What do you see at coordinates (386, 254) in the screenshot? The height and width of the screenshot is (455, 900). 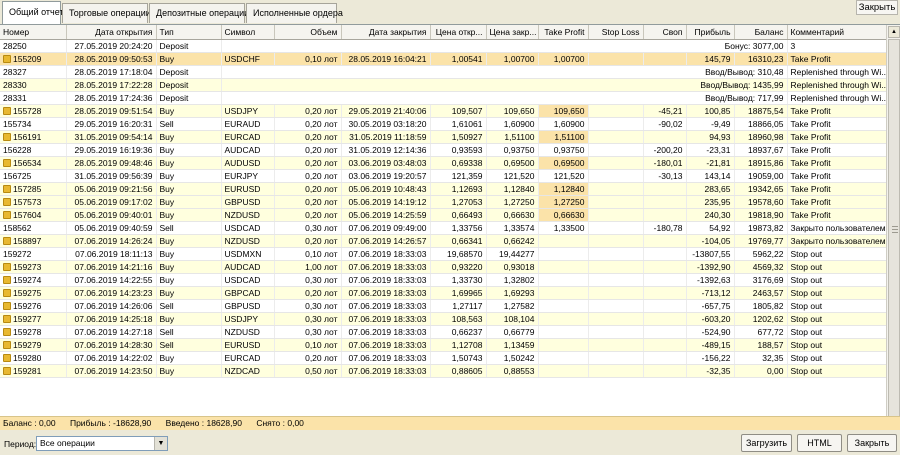 I see `cell-датазакрытия: 07.06.2019 18:33:03` at bounding box center [386, 254].